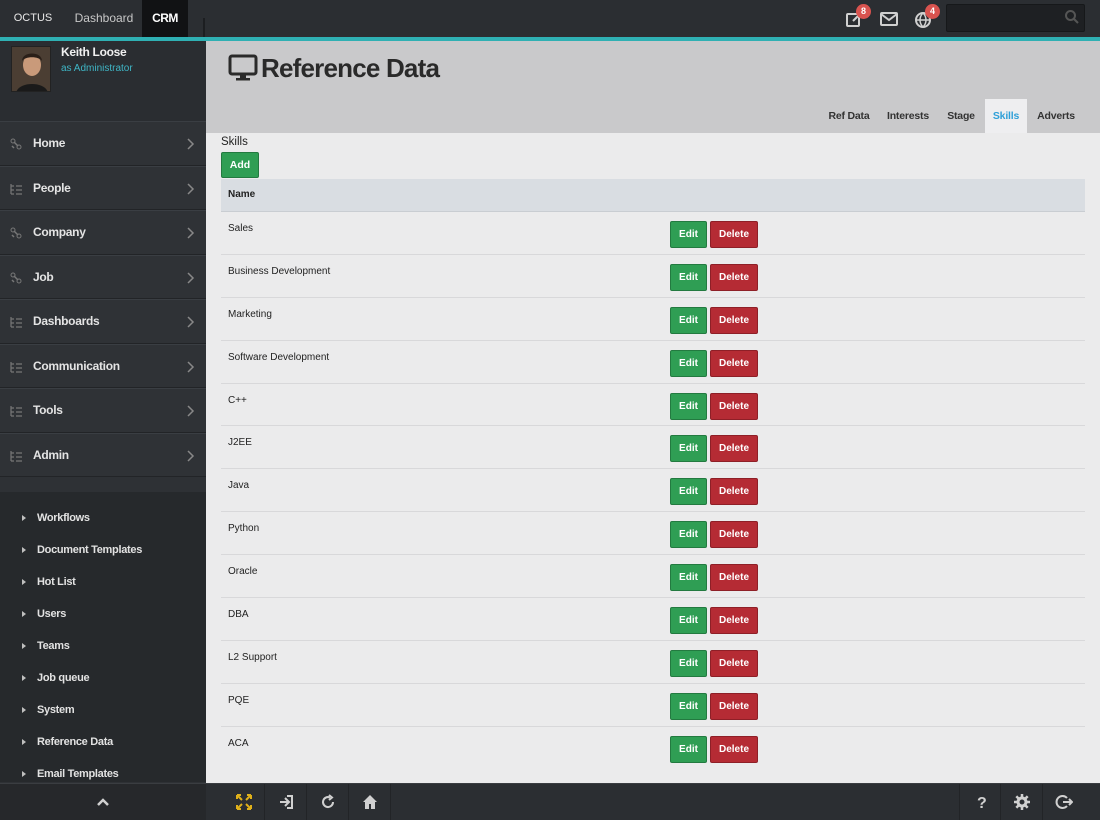 This screenshot has height=820, width=1100. Describe the element at coordinates (653, 662) in the screenshot. I see `table-row: L2 Support Edit Delete` at that location.